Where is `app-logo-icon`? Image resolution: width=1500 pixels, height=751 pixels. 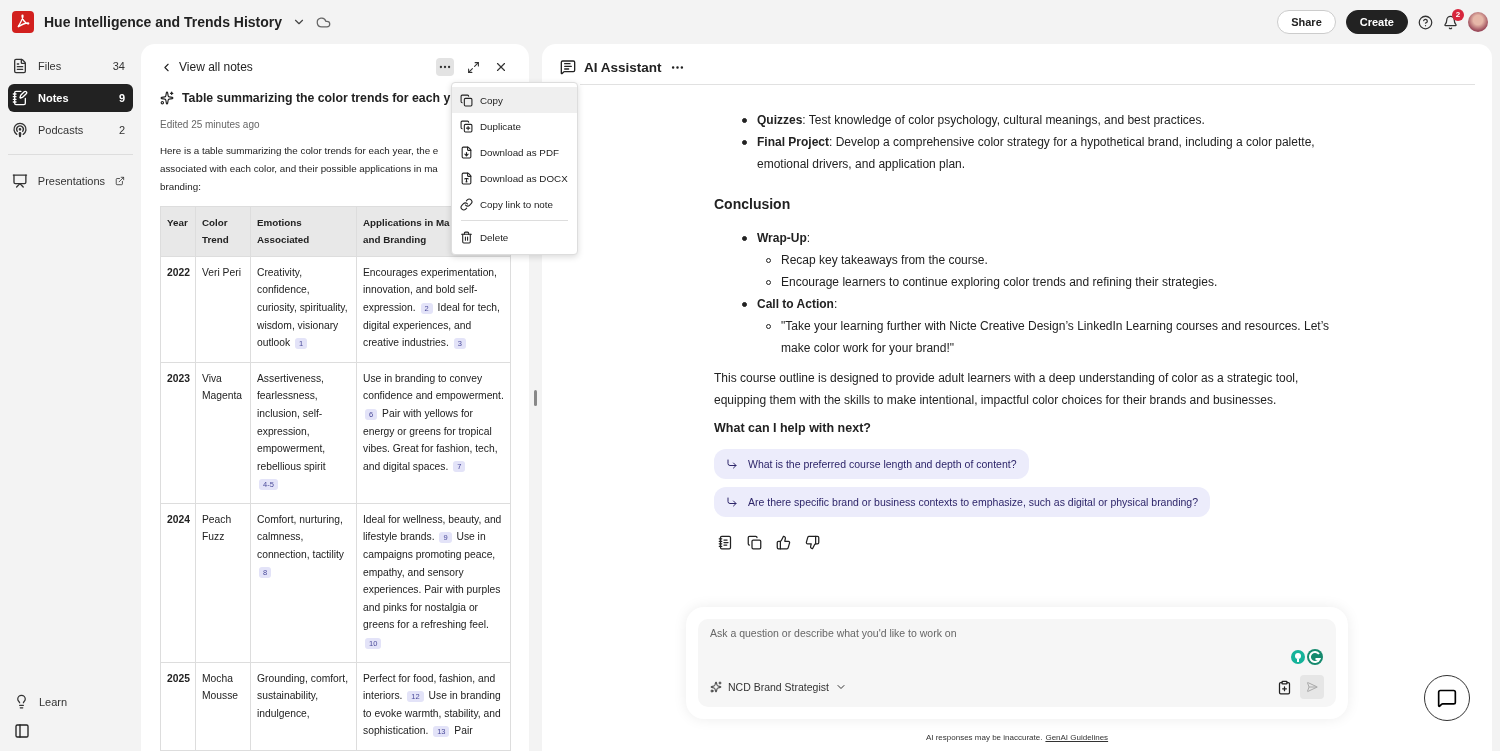 app-logo-icon is located at coordinates (23, 22).